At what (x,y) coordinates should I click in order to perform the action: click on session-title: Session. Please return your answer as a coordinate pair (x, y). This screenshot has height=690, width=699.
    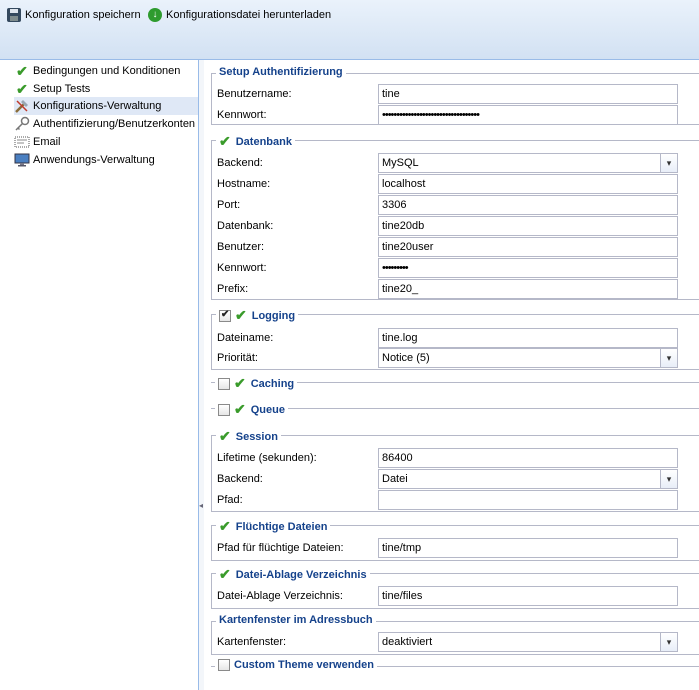
    Looking at the image, I should click on (256, 436).